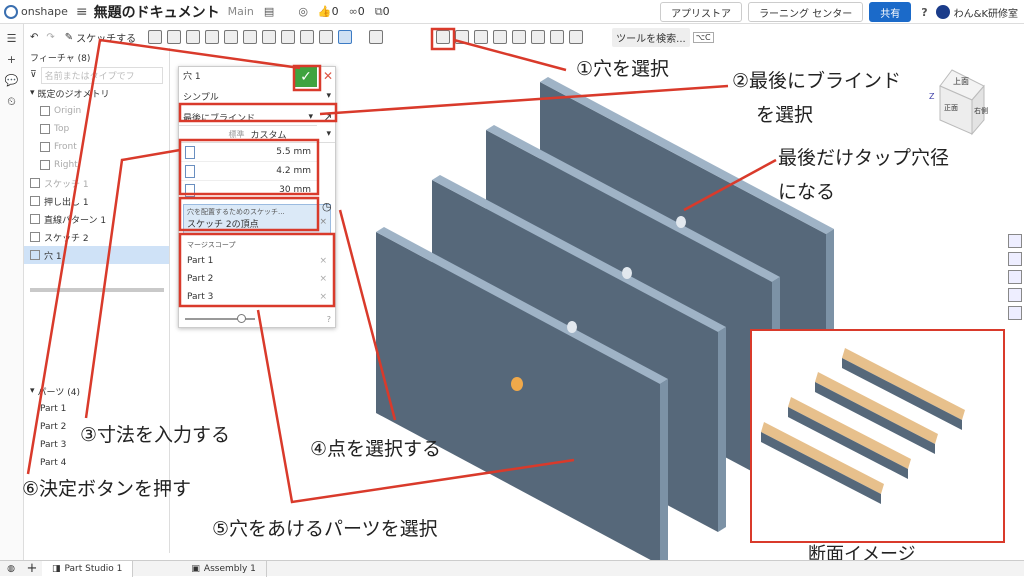 This screenshot has width=1024, height=577. What do you see at coordinates (96, 219) in the screenshot?
I see `feature-item: 直線パターン 1` at bounding box center [96, 219].